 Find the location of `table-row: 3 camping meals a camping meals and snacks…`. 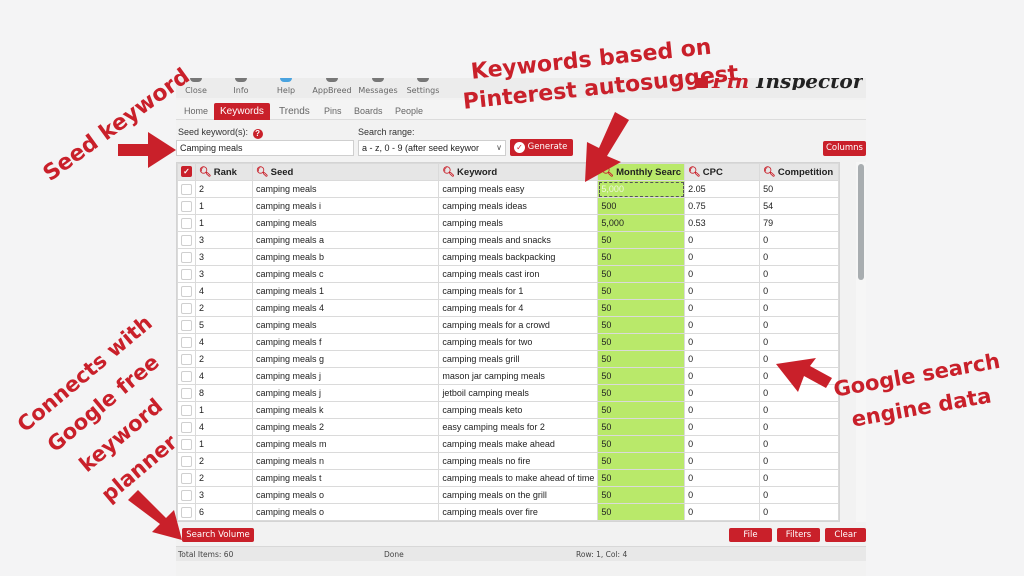

table-row: 3 camping meals a camping meals and snacks… is located at coordinates (508, 240).